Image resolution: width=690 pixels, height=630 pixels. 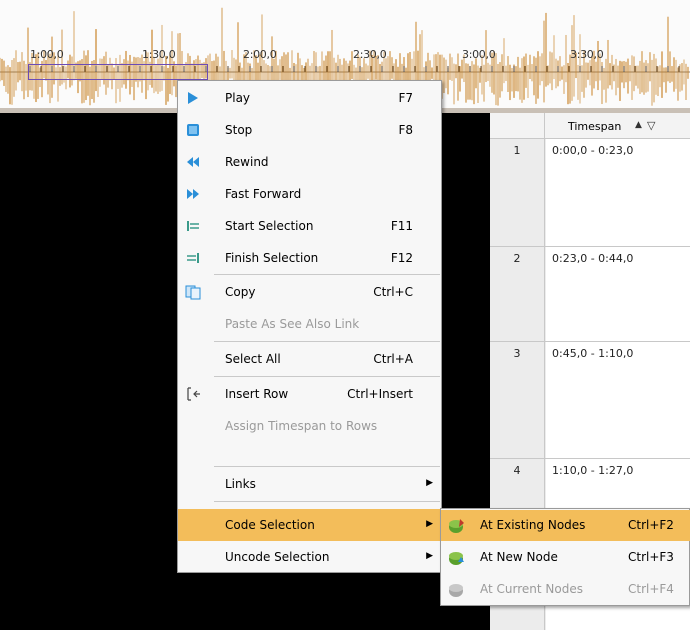 I want to click on grid-header: Timespan ▲ ▽, so click(x=590, y=126).